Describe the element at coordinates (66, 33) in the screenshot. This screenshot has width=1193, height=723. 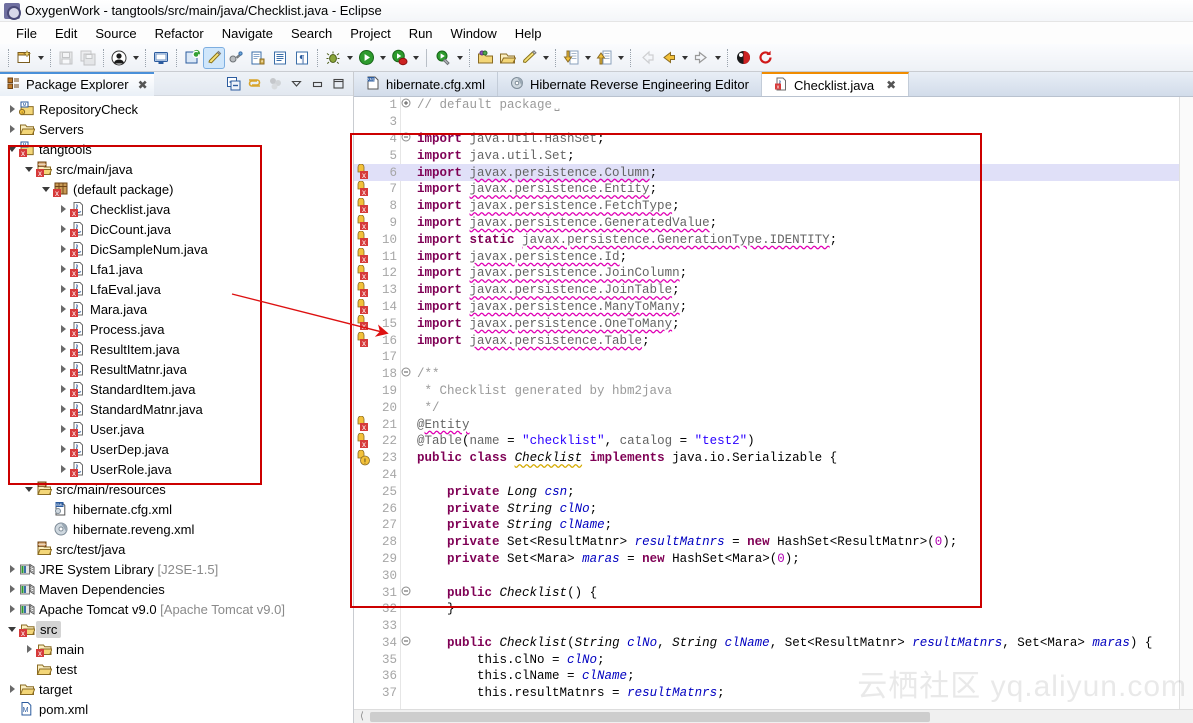
I see `menu-edit: Edit` at that location.